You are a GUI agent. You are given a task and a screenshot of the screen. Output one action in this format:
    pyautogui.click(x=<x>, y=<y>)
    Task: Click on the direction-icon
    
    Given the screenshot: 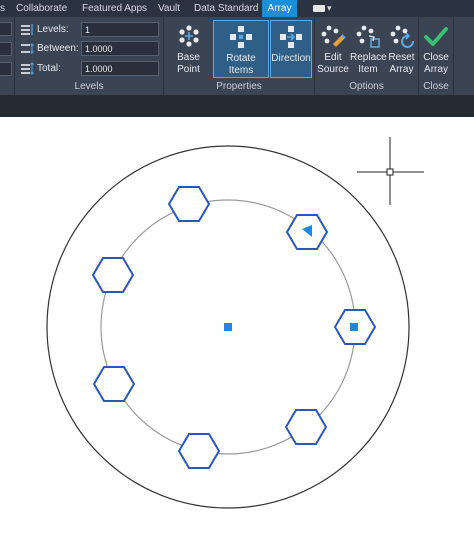 What is the action you would take?
    pyautogui.click(x=291, y=37)
    